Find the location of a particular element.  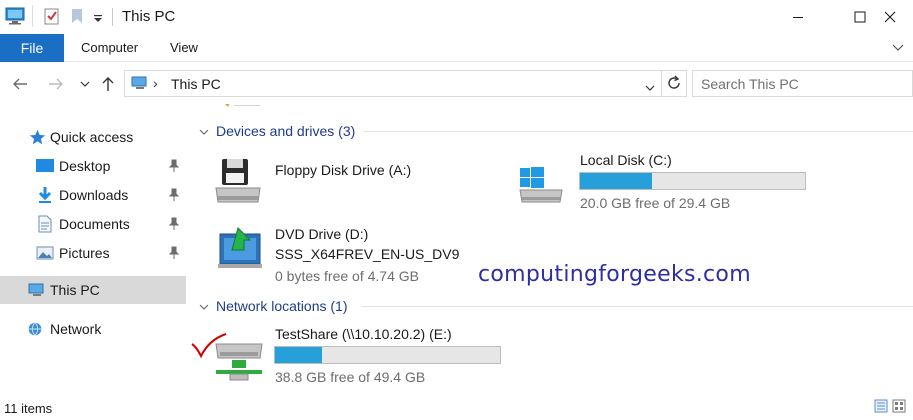

tab-computer: Computer is located at coordinates (109, 47).